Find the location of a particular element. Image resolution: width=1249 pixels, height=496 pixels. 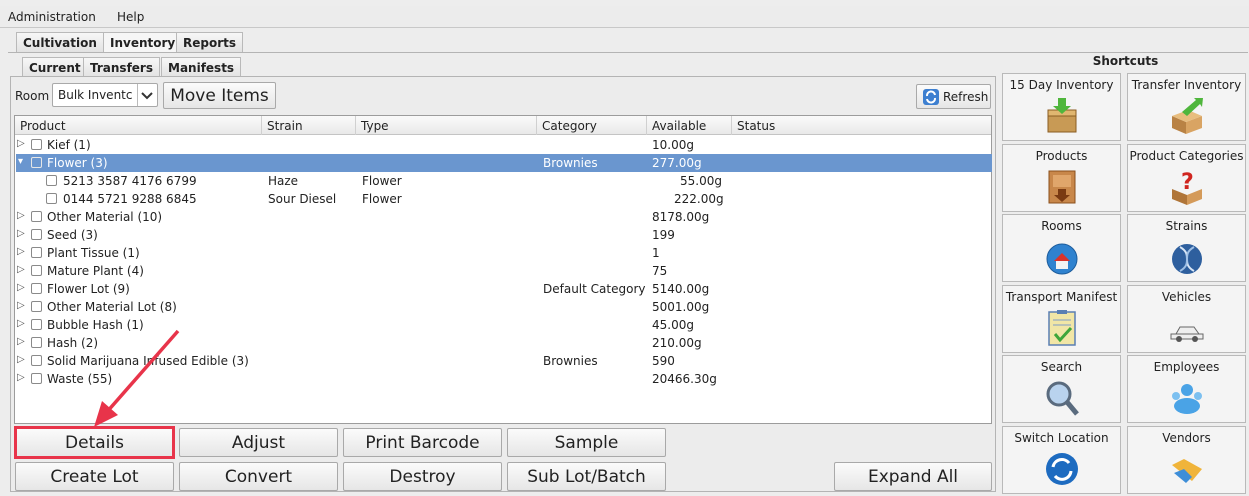

refresh-button: Refresh is located at coordinates (953, 96).